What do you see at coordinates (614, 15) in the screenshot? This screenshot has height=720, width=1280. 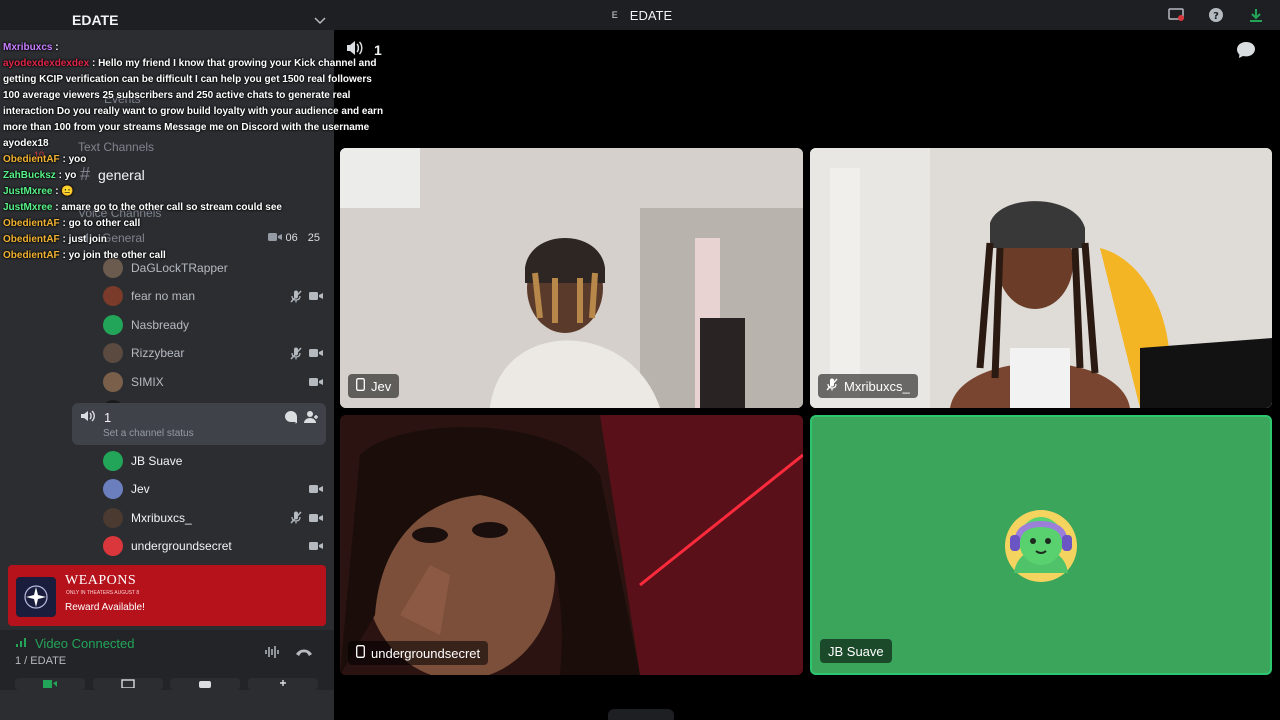 I see `server-badge: E` at bounding box center [614, 15].